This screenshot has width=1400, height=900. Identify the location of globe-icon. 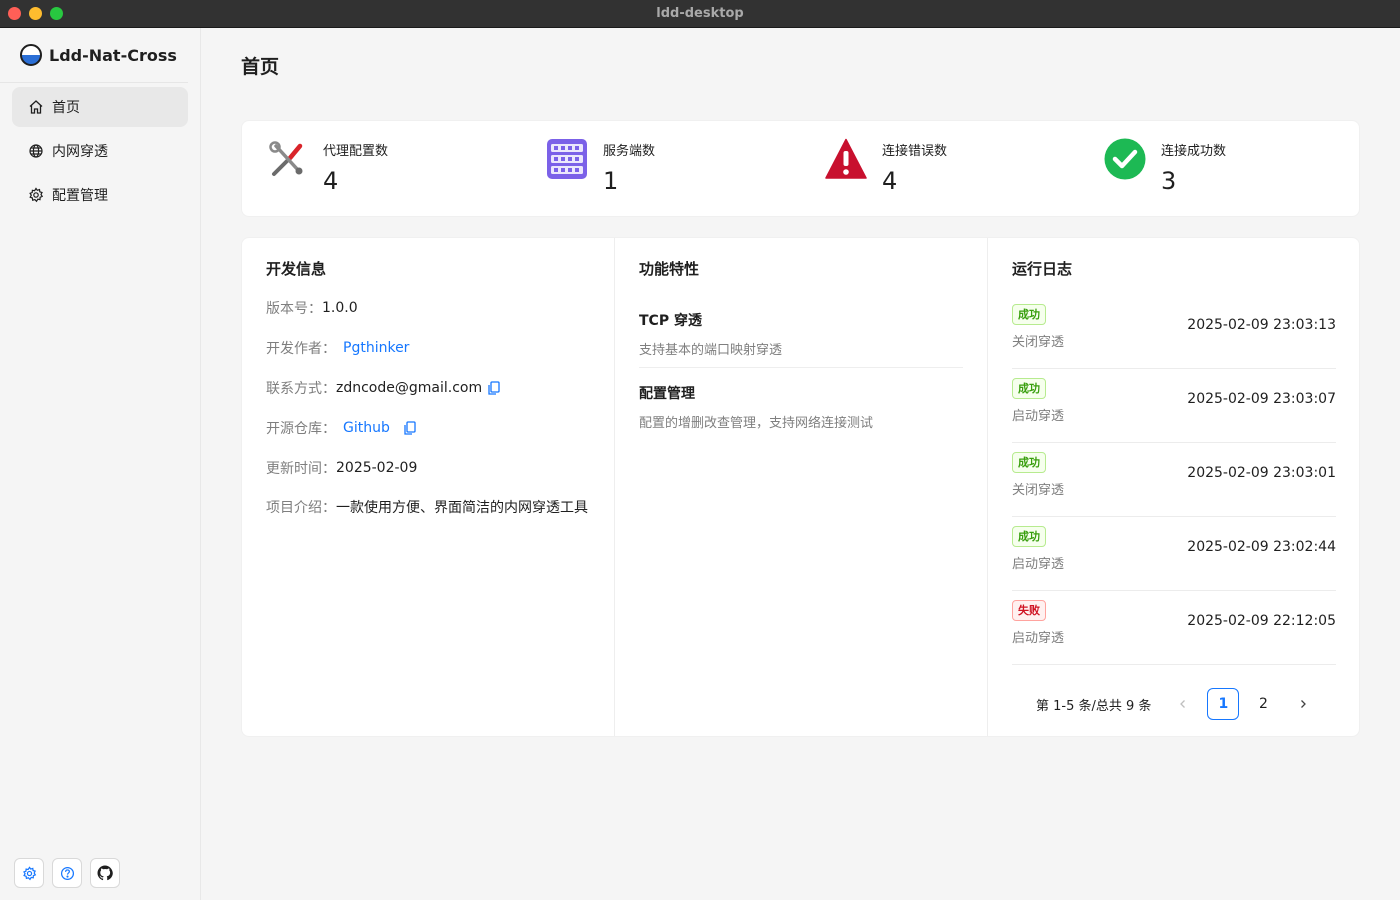
(36, 151).